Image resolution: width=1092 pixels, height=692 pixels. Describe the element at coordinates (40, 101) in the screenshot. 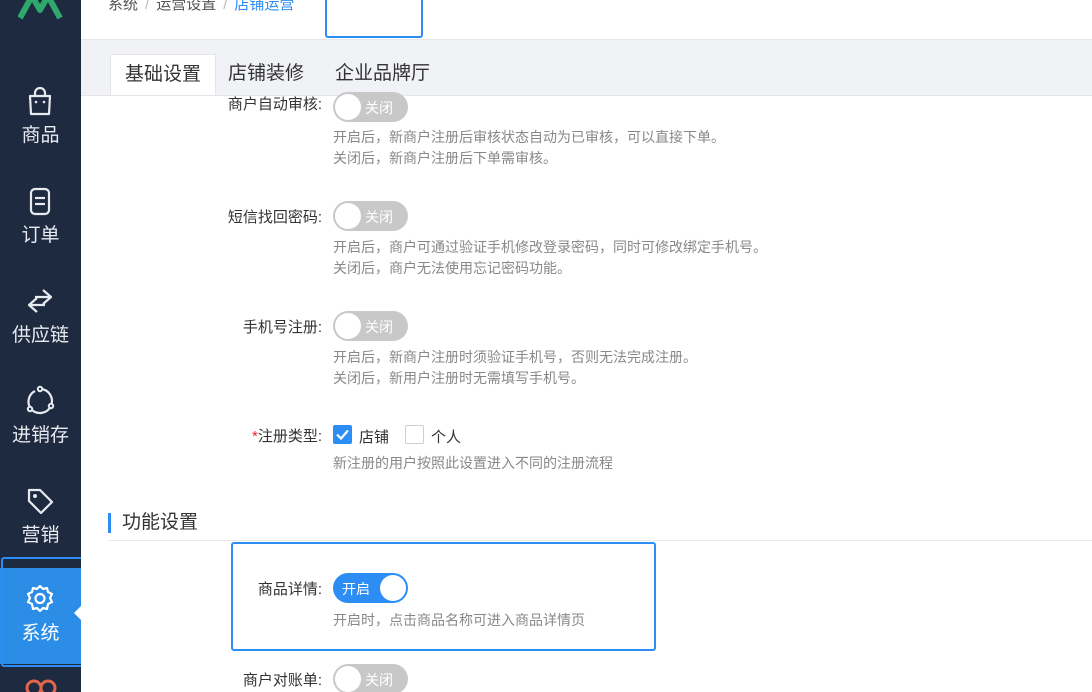

I see `shopping-bag-icon` at that location.